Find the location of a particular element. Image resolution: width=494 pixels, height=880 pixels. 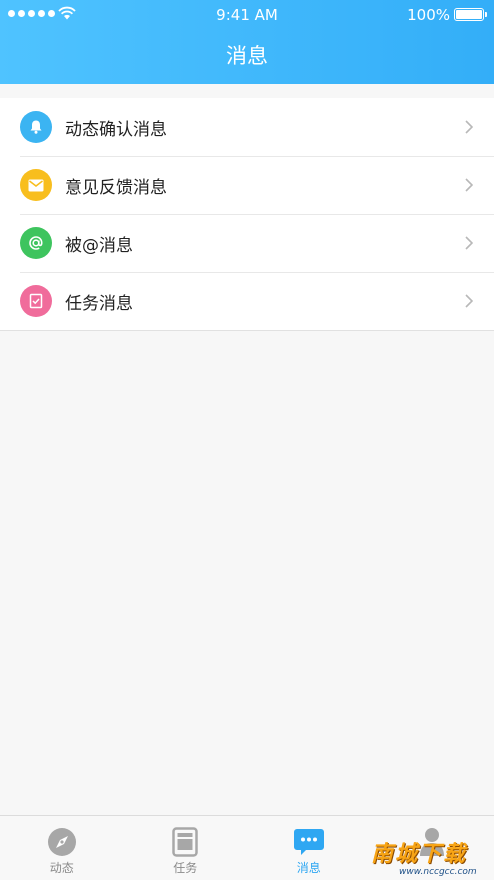

message-item-label: 意见反馈消息 is located at coordinates (116, 187).